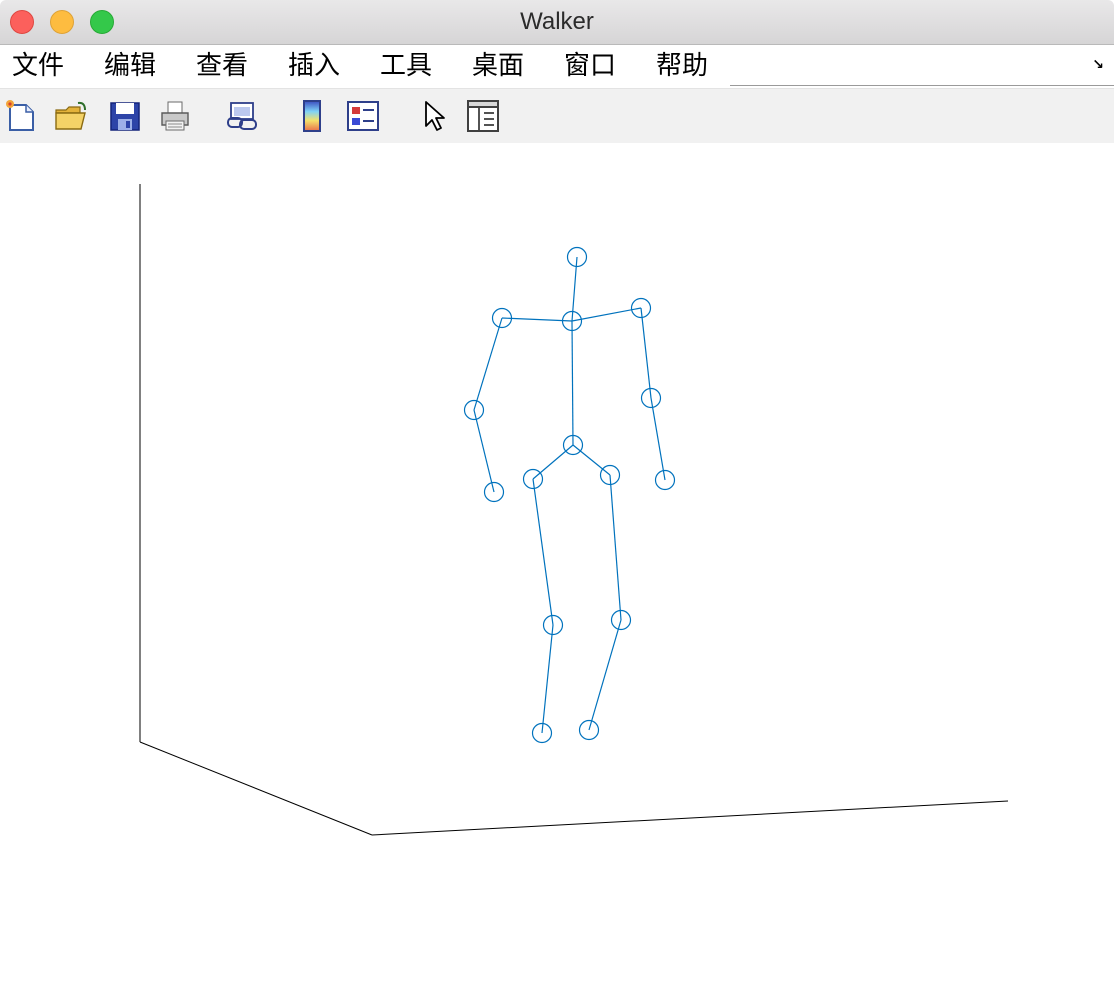 The width and height of the screenshot is (1114, 986). Describe the element at coordinates (591, 460) in the screenshot. I see `right-hip-bone` at that location.